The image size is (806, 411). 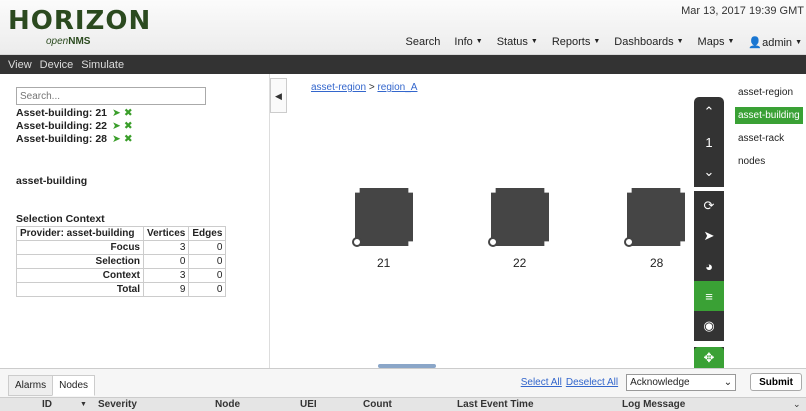 I want to click on topology-toolbar: ⌃ 1 ⌄ ⟳ ➤ ◕ ≡ ◉ ✥, so click(x=709, y=233).